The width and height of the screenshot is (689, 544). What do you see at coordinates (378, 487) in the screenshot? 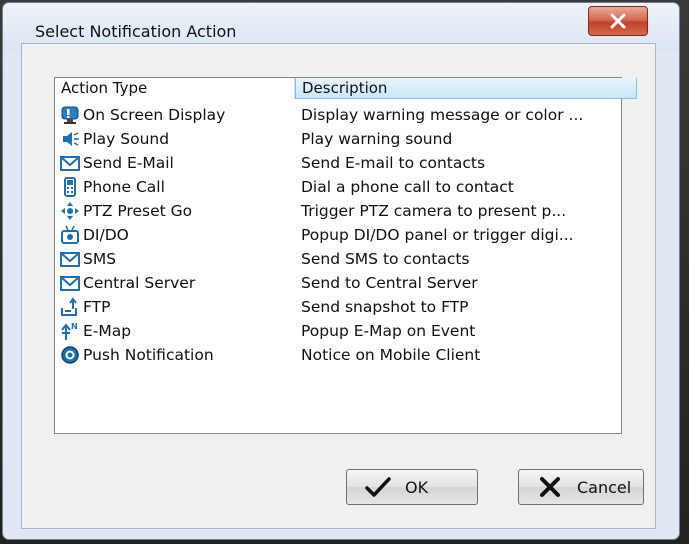
I see `checkmark-icon` at bounding box center [378, 487].